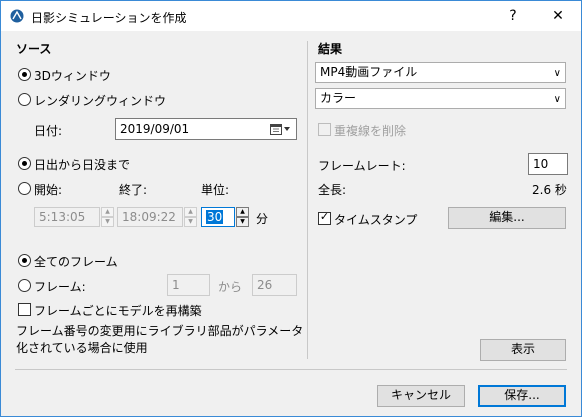 The height and width of the screenshot is (417, 582). What do you see at coordinates (523, 350) in the screenshot?
I see `show-button: 表示` at bounding box center [523, 350].